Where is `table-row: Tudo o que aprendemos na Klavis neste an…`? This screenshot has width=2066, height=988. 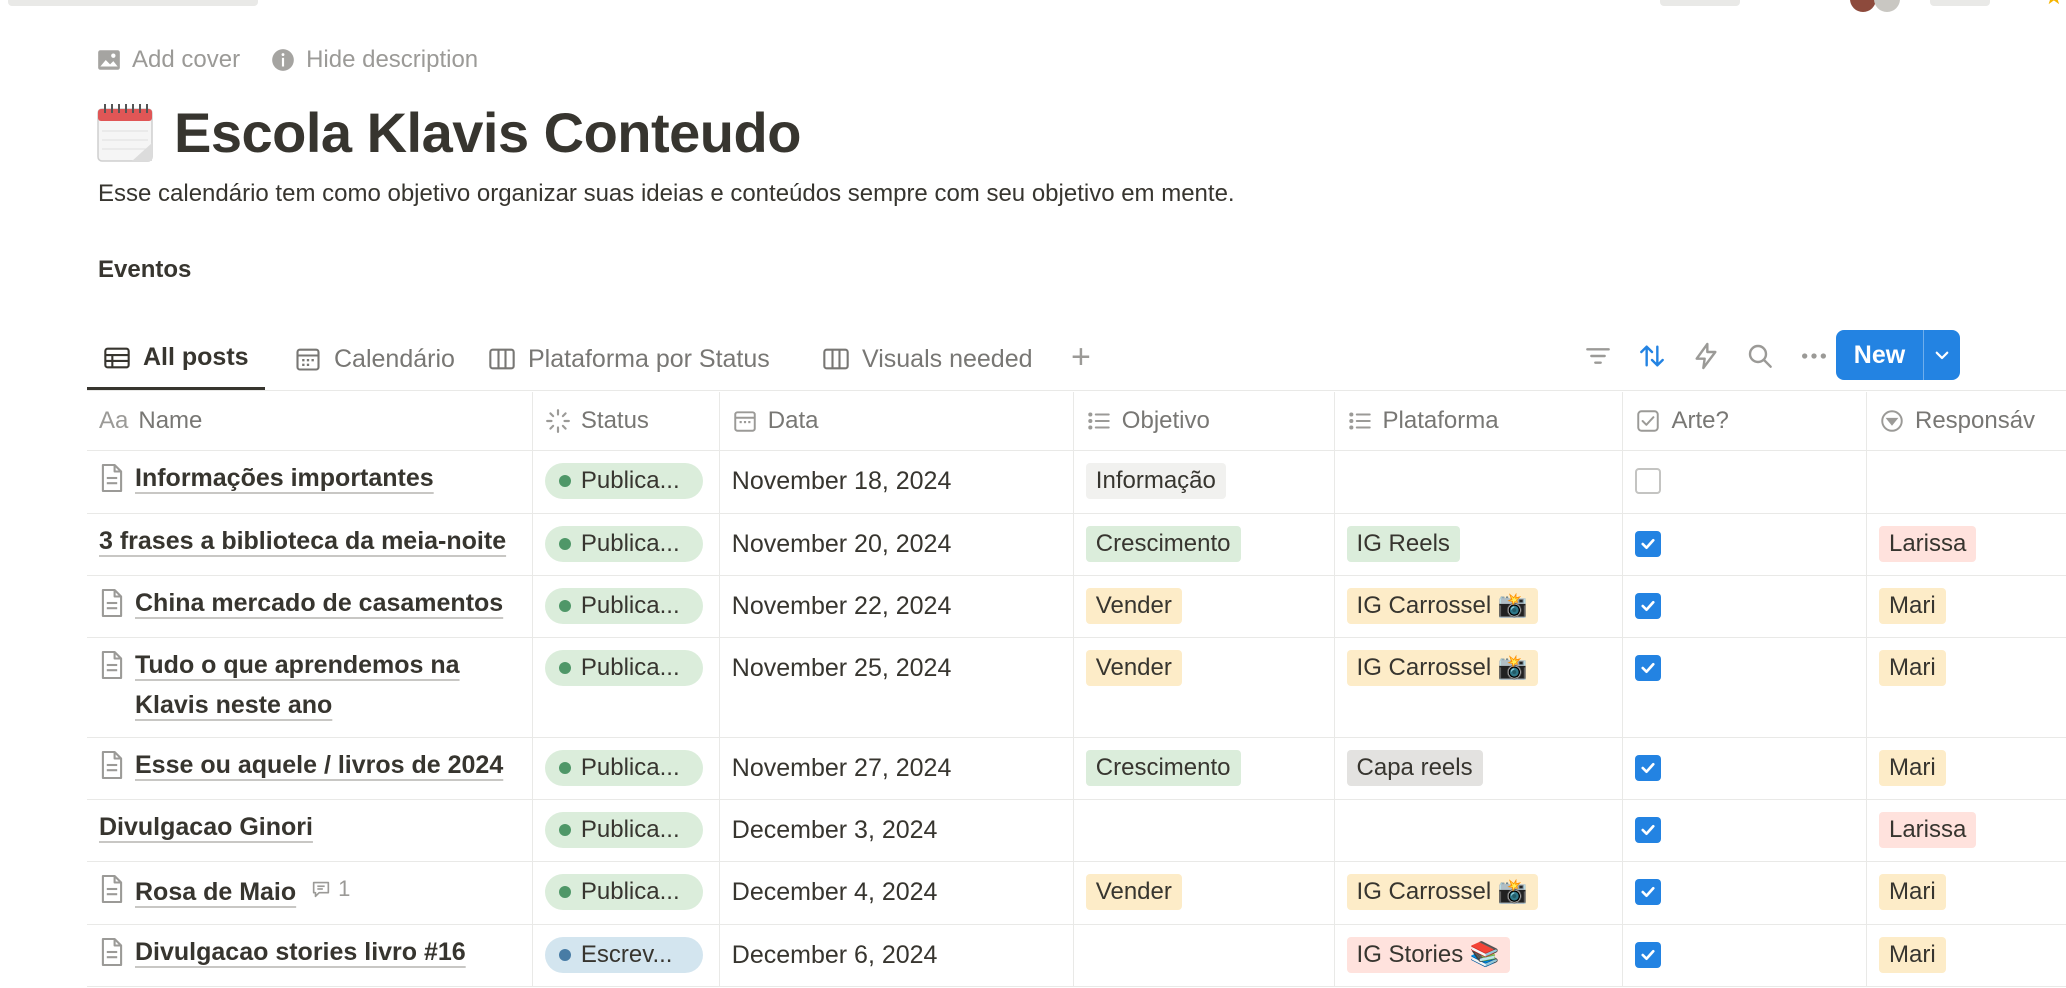 table-row: Tudo o que aprendemos na Klavis neste an… is located at coordinates (1076, 687).